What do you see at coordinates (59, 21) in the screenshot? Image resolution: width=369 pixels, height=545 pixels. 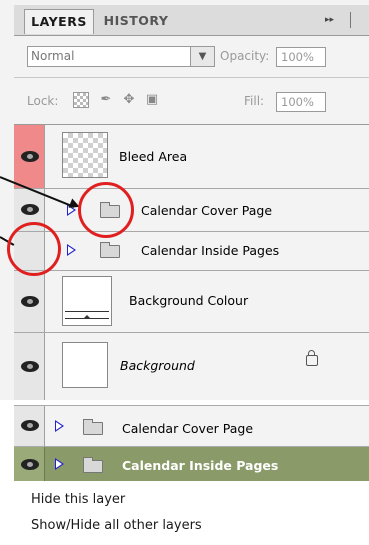 I see `tab-layers: LAYERS` at bounding box center [59, 21].